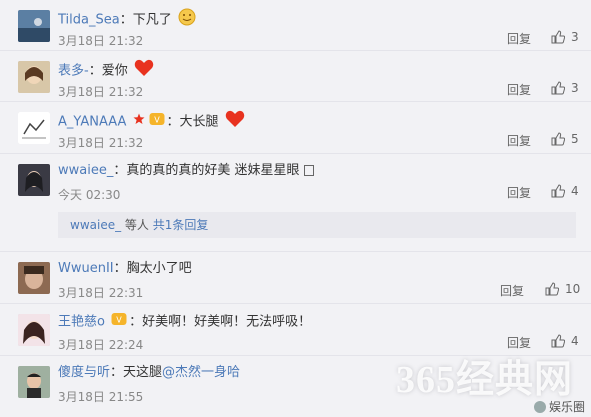 The image size is (591, 417). I want to click on sub-reply-summary: wwaiee_ 等人 共1条回复, so click(317, 225).